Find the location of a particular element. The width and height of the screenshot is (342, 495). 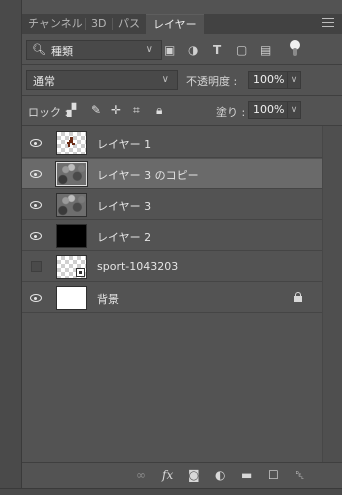

layer-row-selected: レイヤー 3 のコピー is located at coordinates (172, 174).